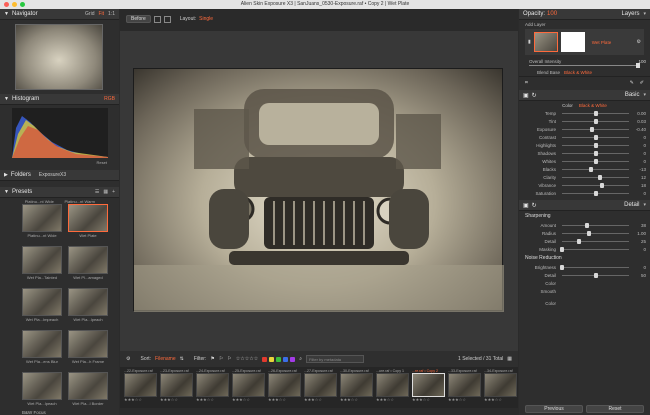 This screenshot has width=650, height=415. What do you see at coordinates (639, 275) in the screenshot?
I see `slider-value: 50` at bounding box center [639, 275].